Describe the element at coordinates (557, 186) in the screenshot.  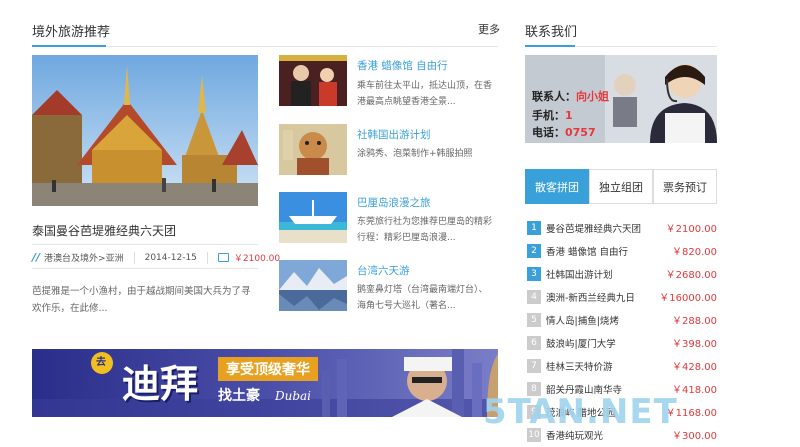
I see `tab-group-tour: 散客拼团` at that location.